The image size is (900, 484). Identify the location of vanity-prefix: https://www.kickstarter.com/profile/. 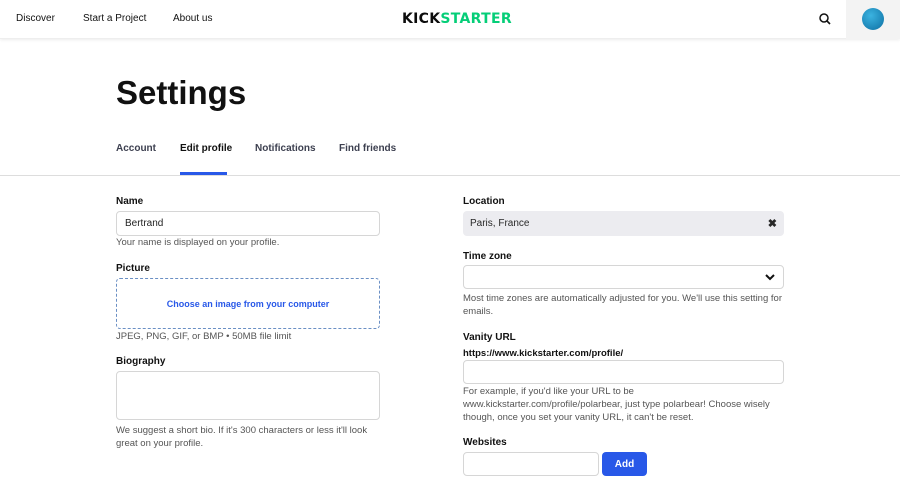
(543, 353).